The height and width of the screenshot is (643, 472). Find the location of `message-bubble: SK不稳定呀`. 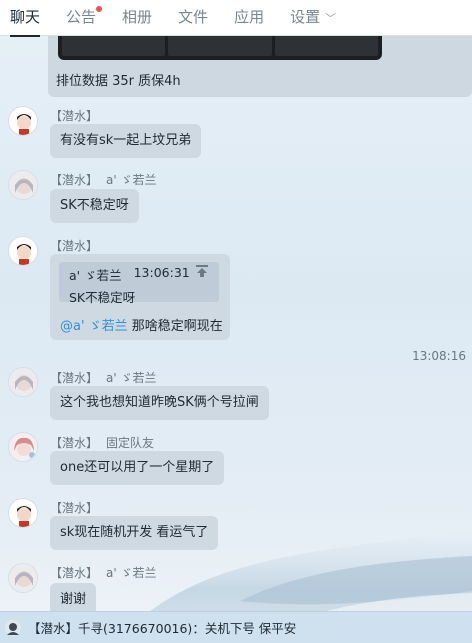

message-bubble: SK不稳定呀 is located at coordinates (94, 206).